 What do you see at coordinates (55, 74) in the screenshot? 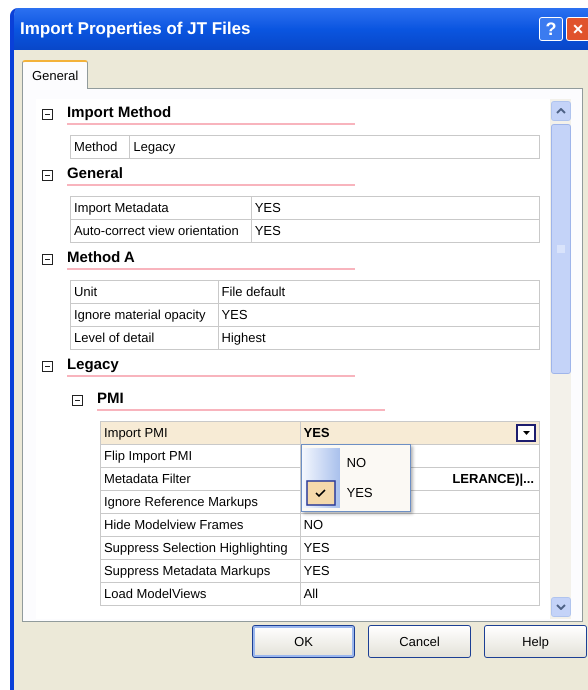
I see `tab: General` at bounding box center [55, 74].